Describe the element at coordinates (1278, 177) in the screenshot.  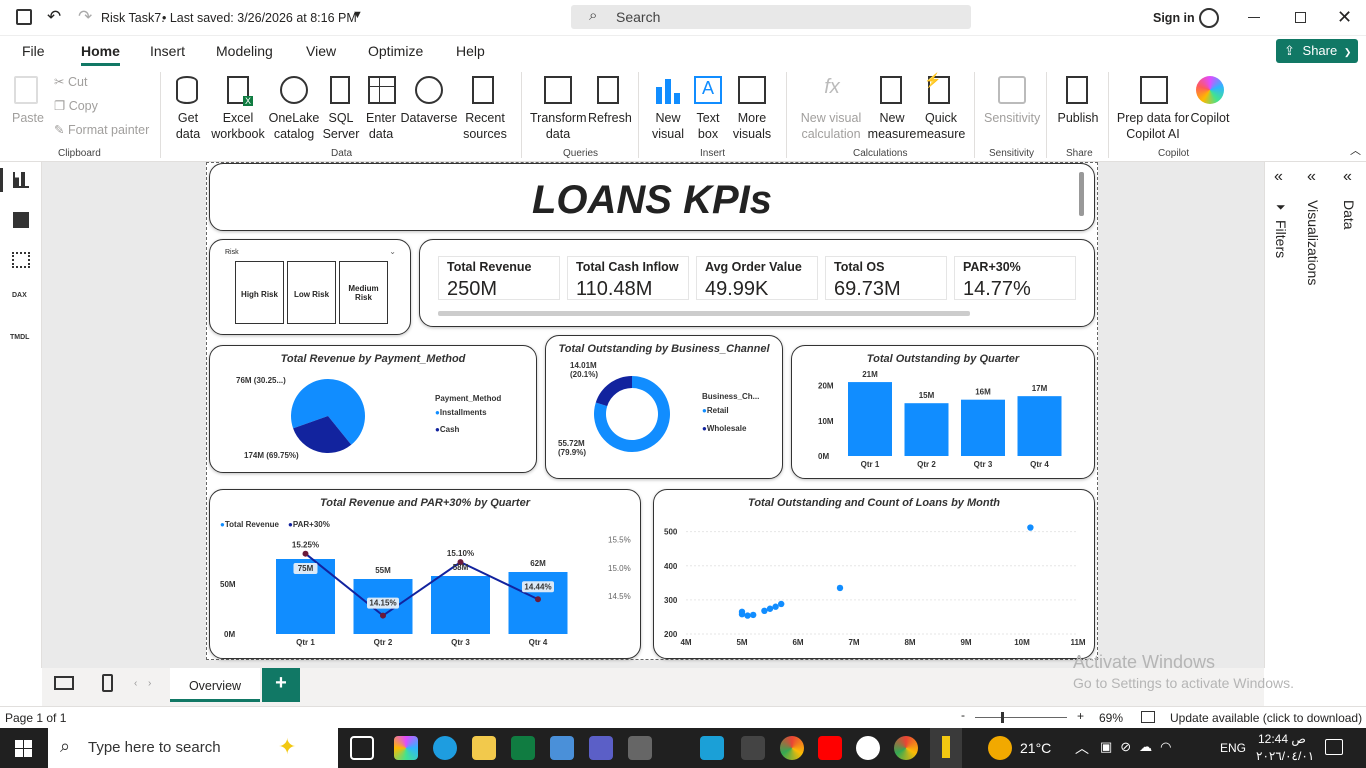
I see `collapse-filters-icon: «` at that location.